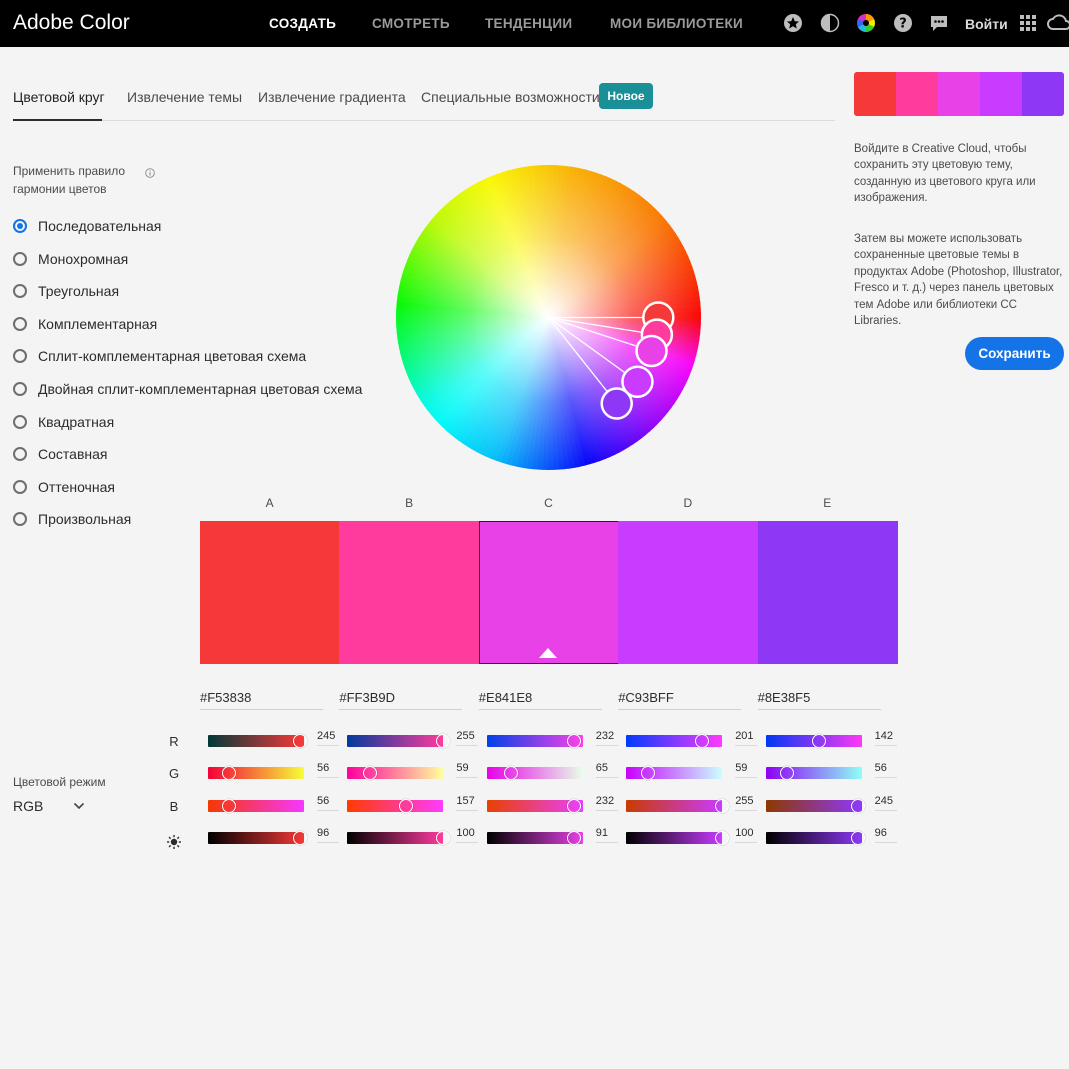  What do you see at coordinates (746, 835) in the screenshot?
I see `slider-value: 100` at bounding box center [746, 835].